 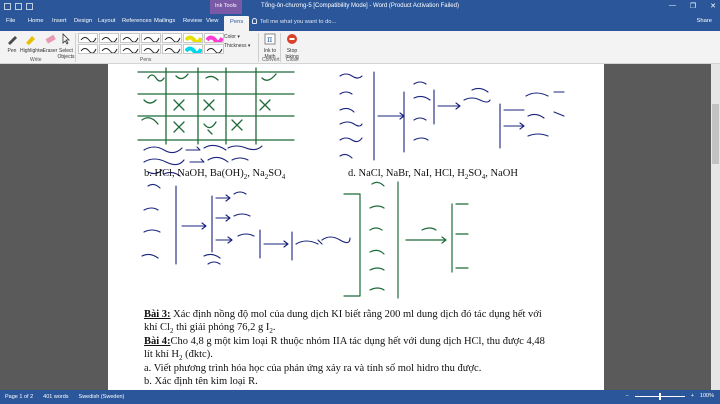 What do you see at coordinates (59, 21) in the screenshot?
I see `tab-insert: Insert` at bounding box center [59, 21].